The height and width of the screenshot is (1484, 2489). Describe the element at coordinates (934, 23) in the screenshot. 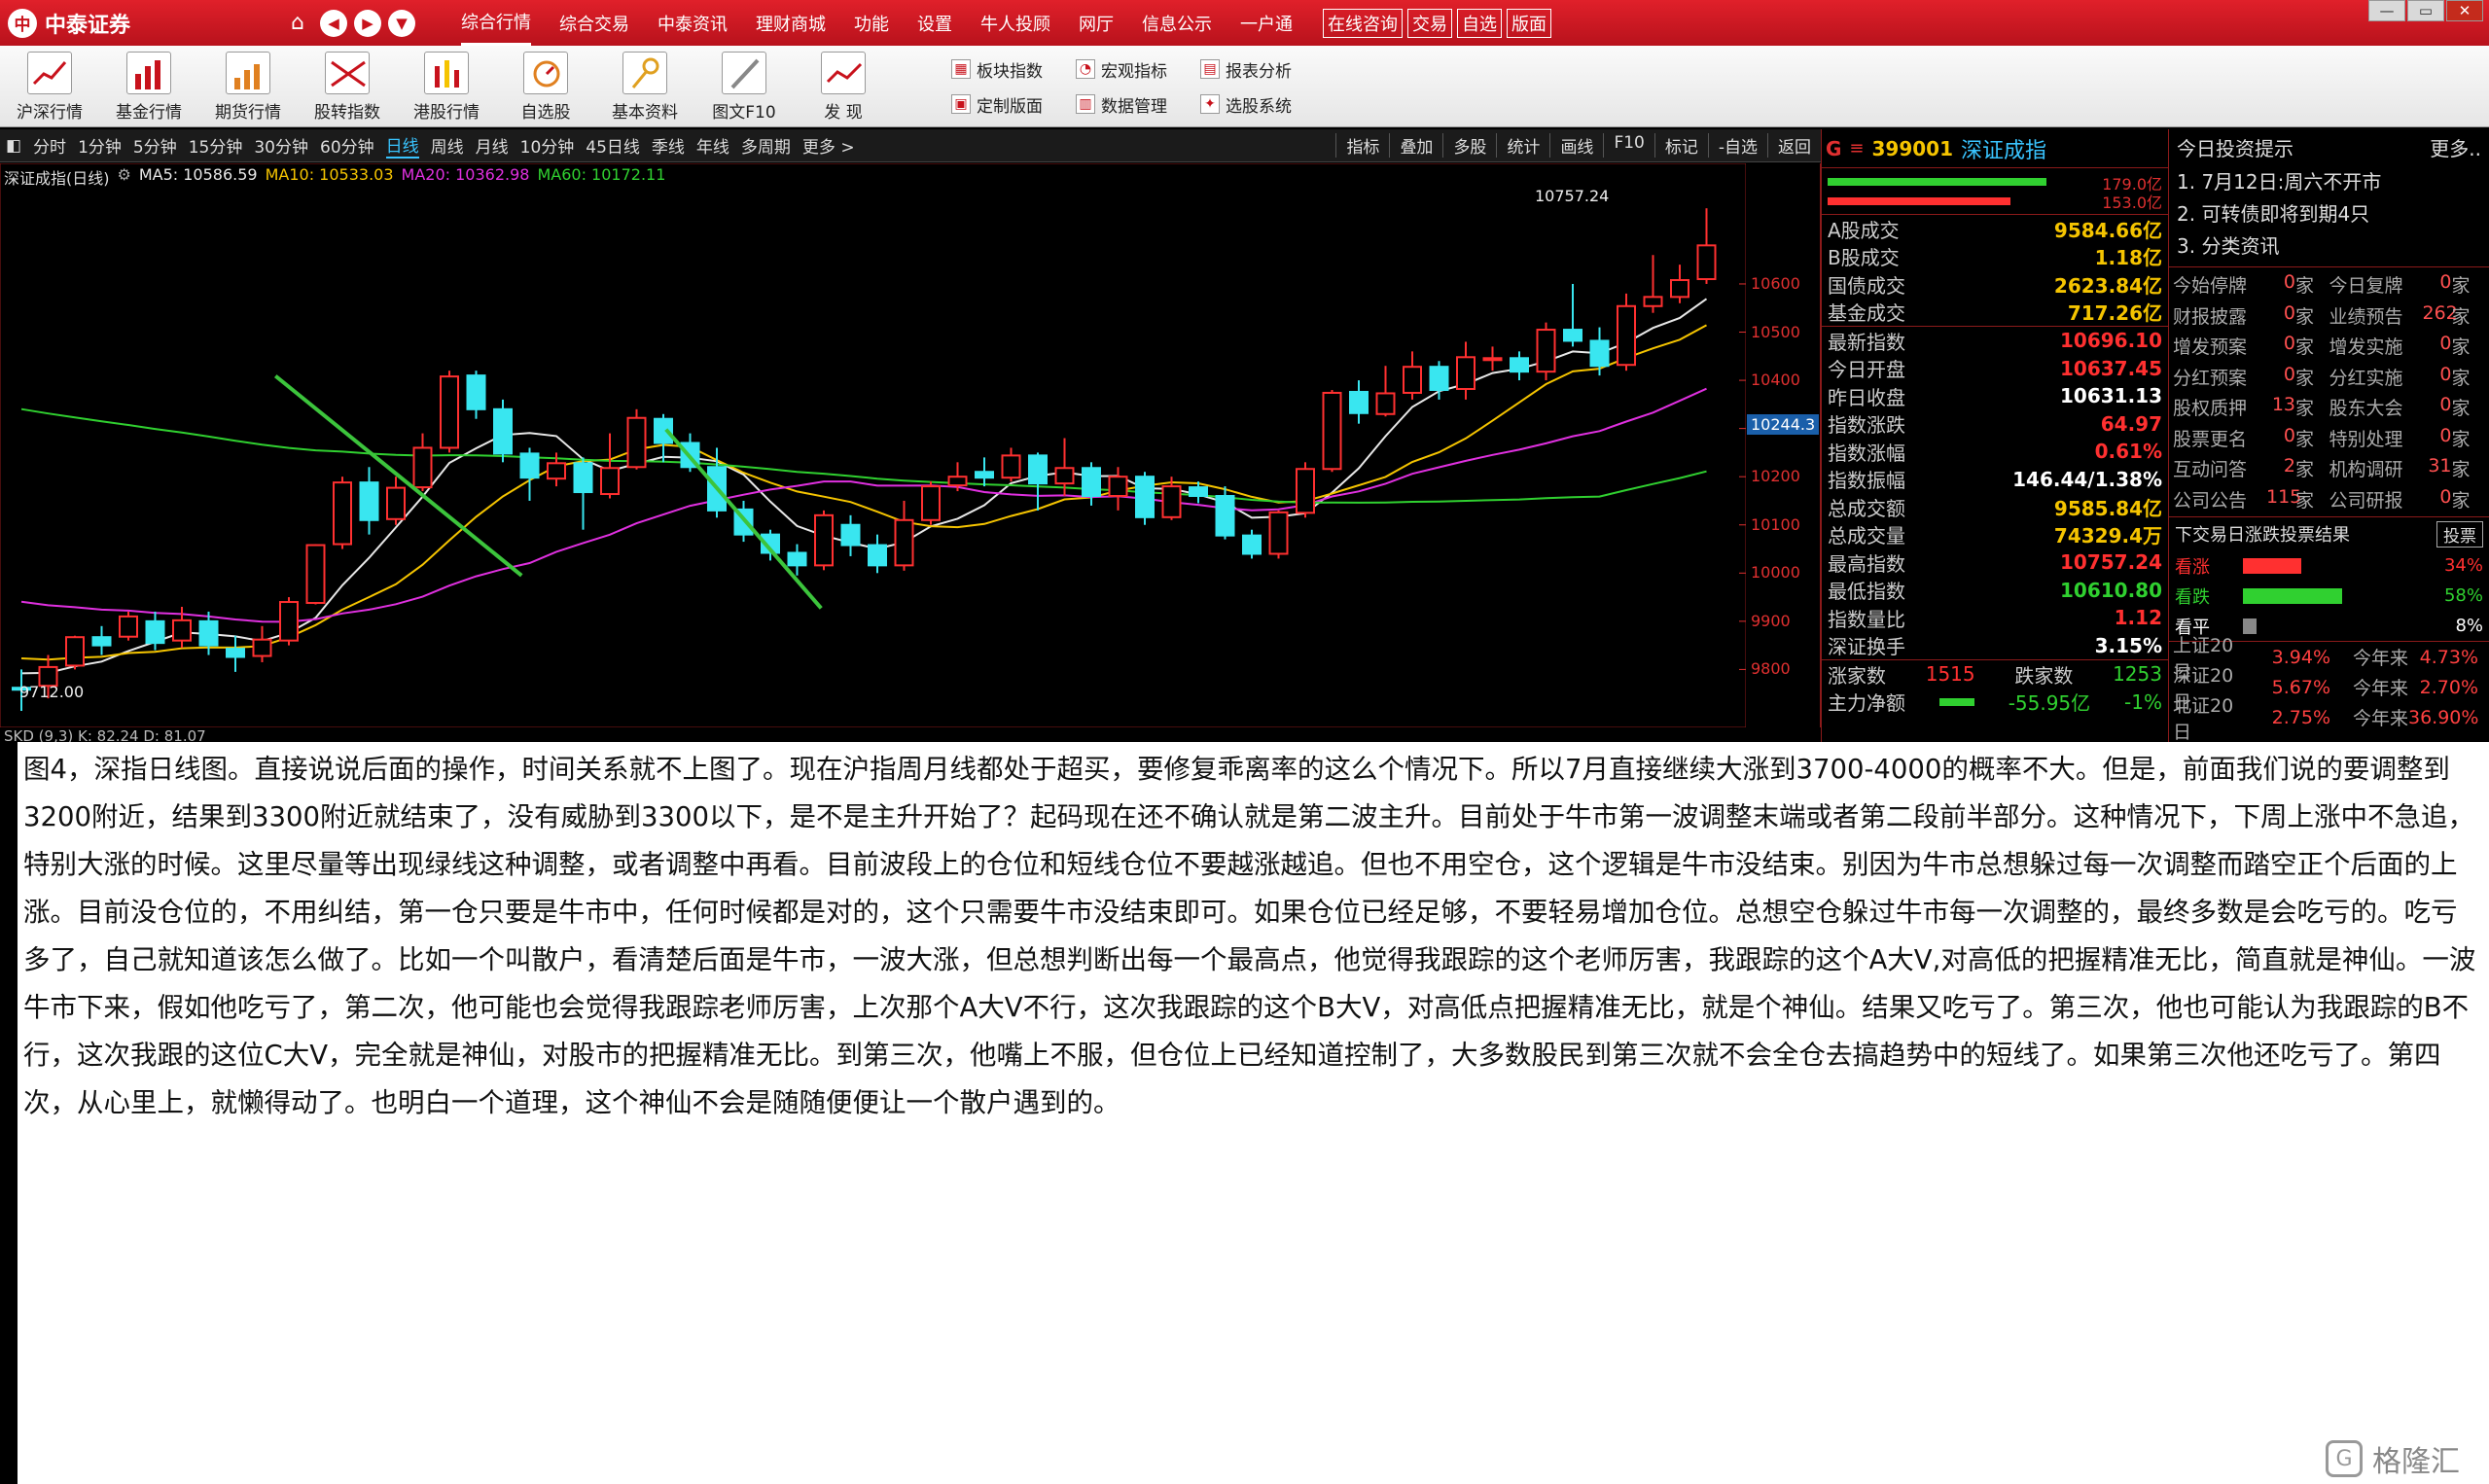

I see `menu-item: 设置` at that location.